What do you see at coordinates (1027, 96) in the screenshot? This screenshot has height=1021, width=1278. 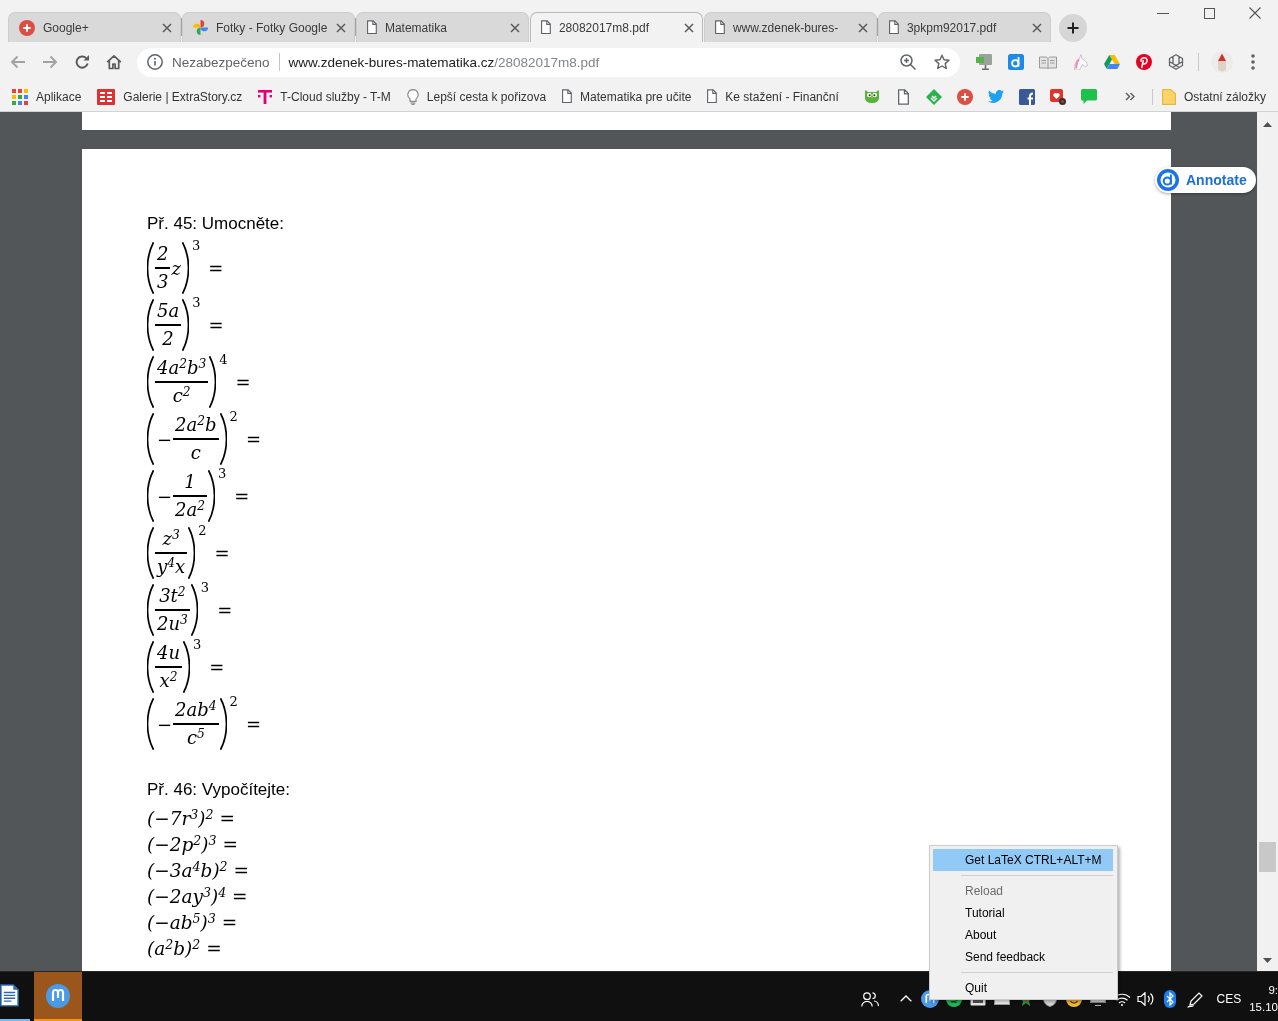 I see `social-square-icon` at bounding box center [1027, 96].